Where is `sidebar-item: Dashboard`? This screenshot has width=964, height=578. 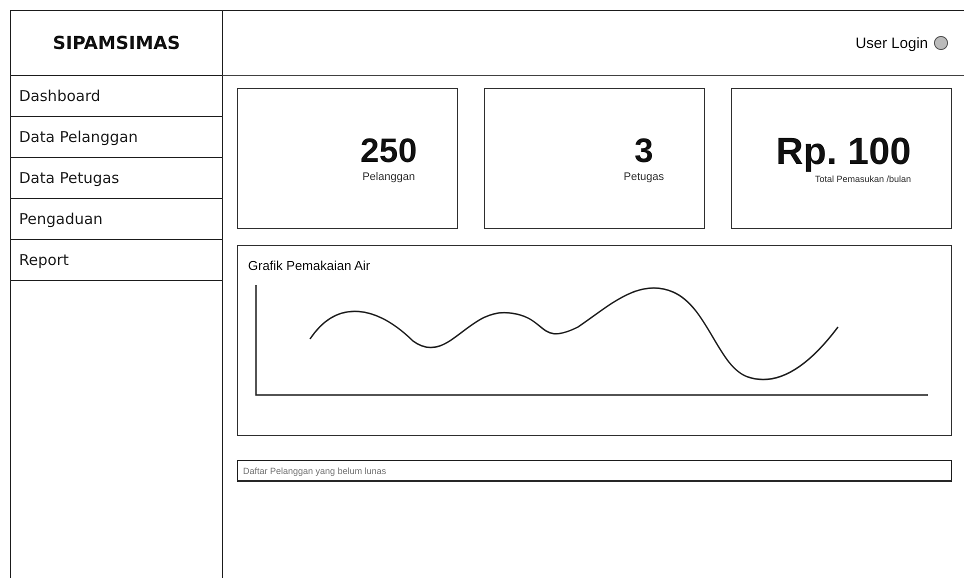 sidebar-item: Dashboard is located at coordinates (116, 96).